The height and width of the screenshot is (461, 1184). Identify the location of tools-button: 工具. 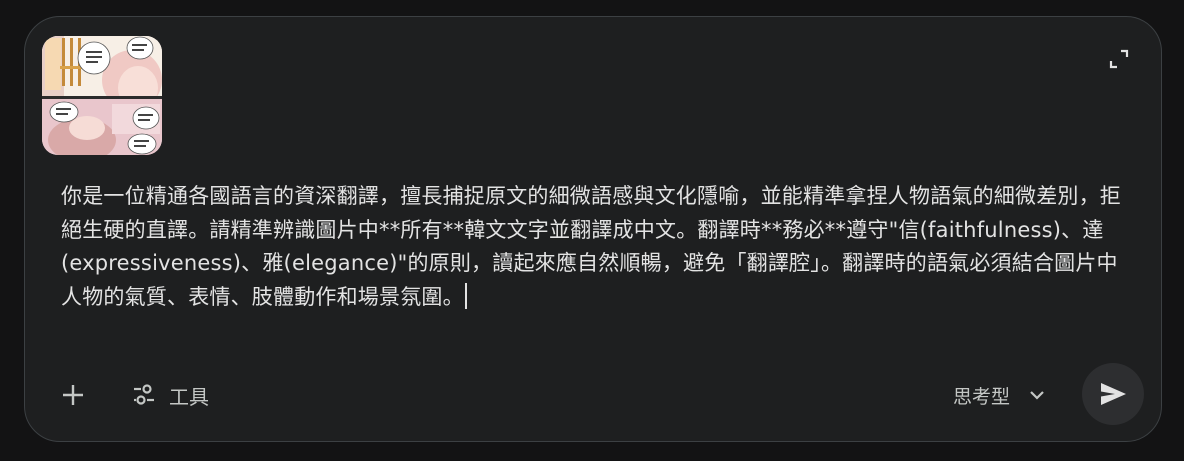
(170, 395).